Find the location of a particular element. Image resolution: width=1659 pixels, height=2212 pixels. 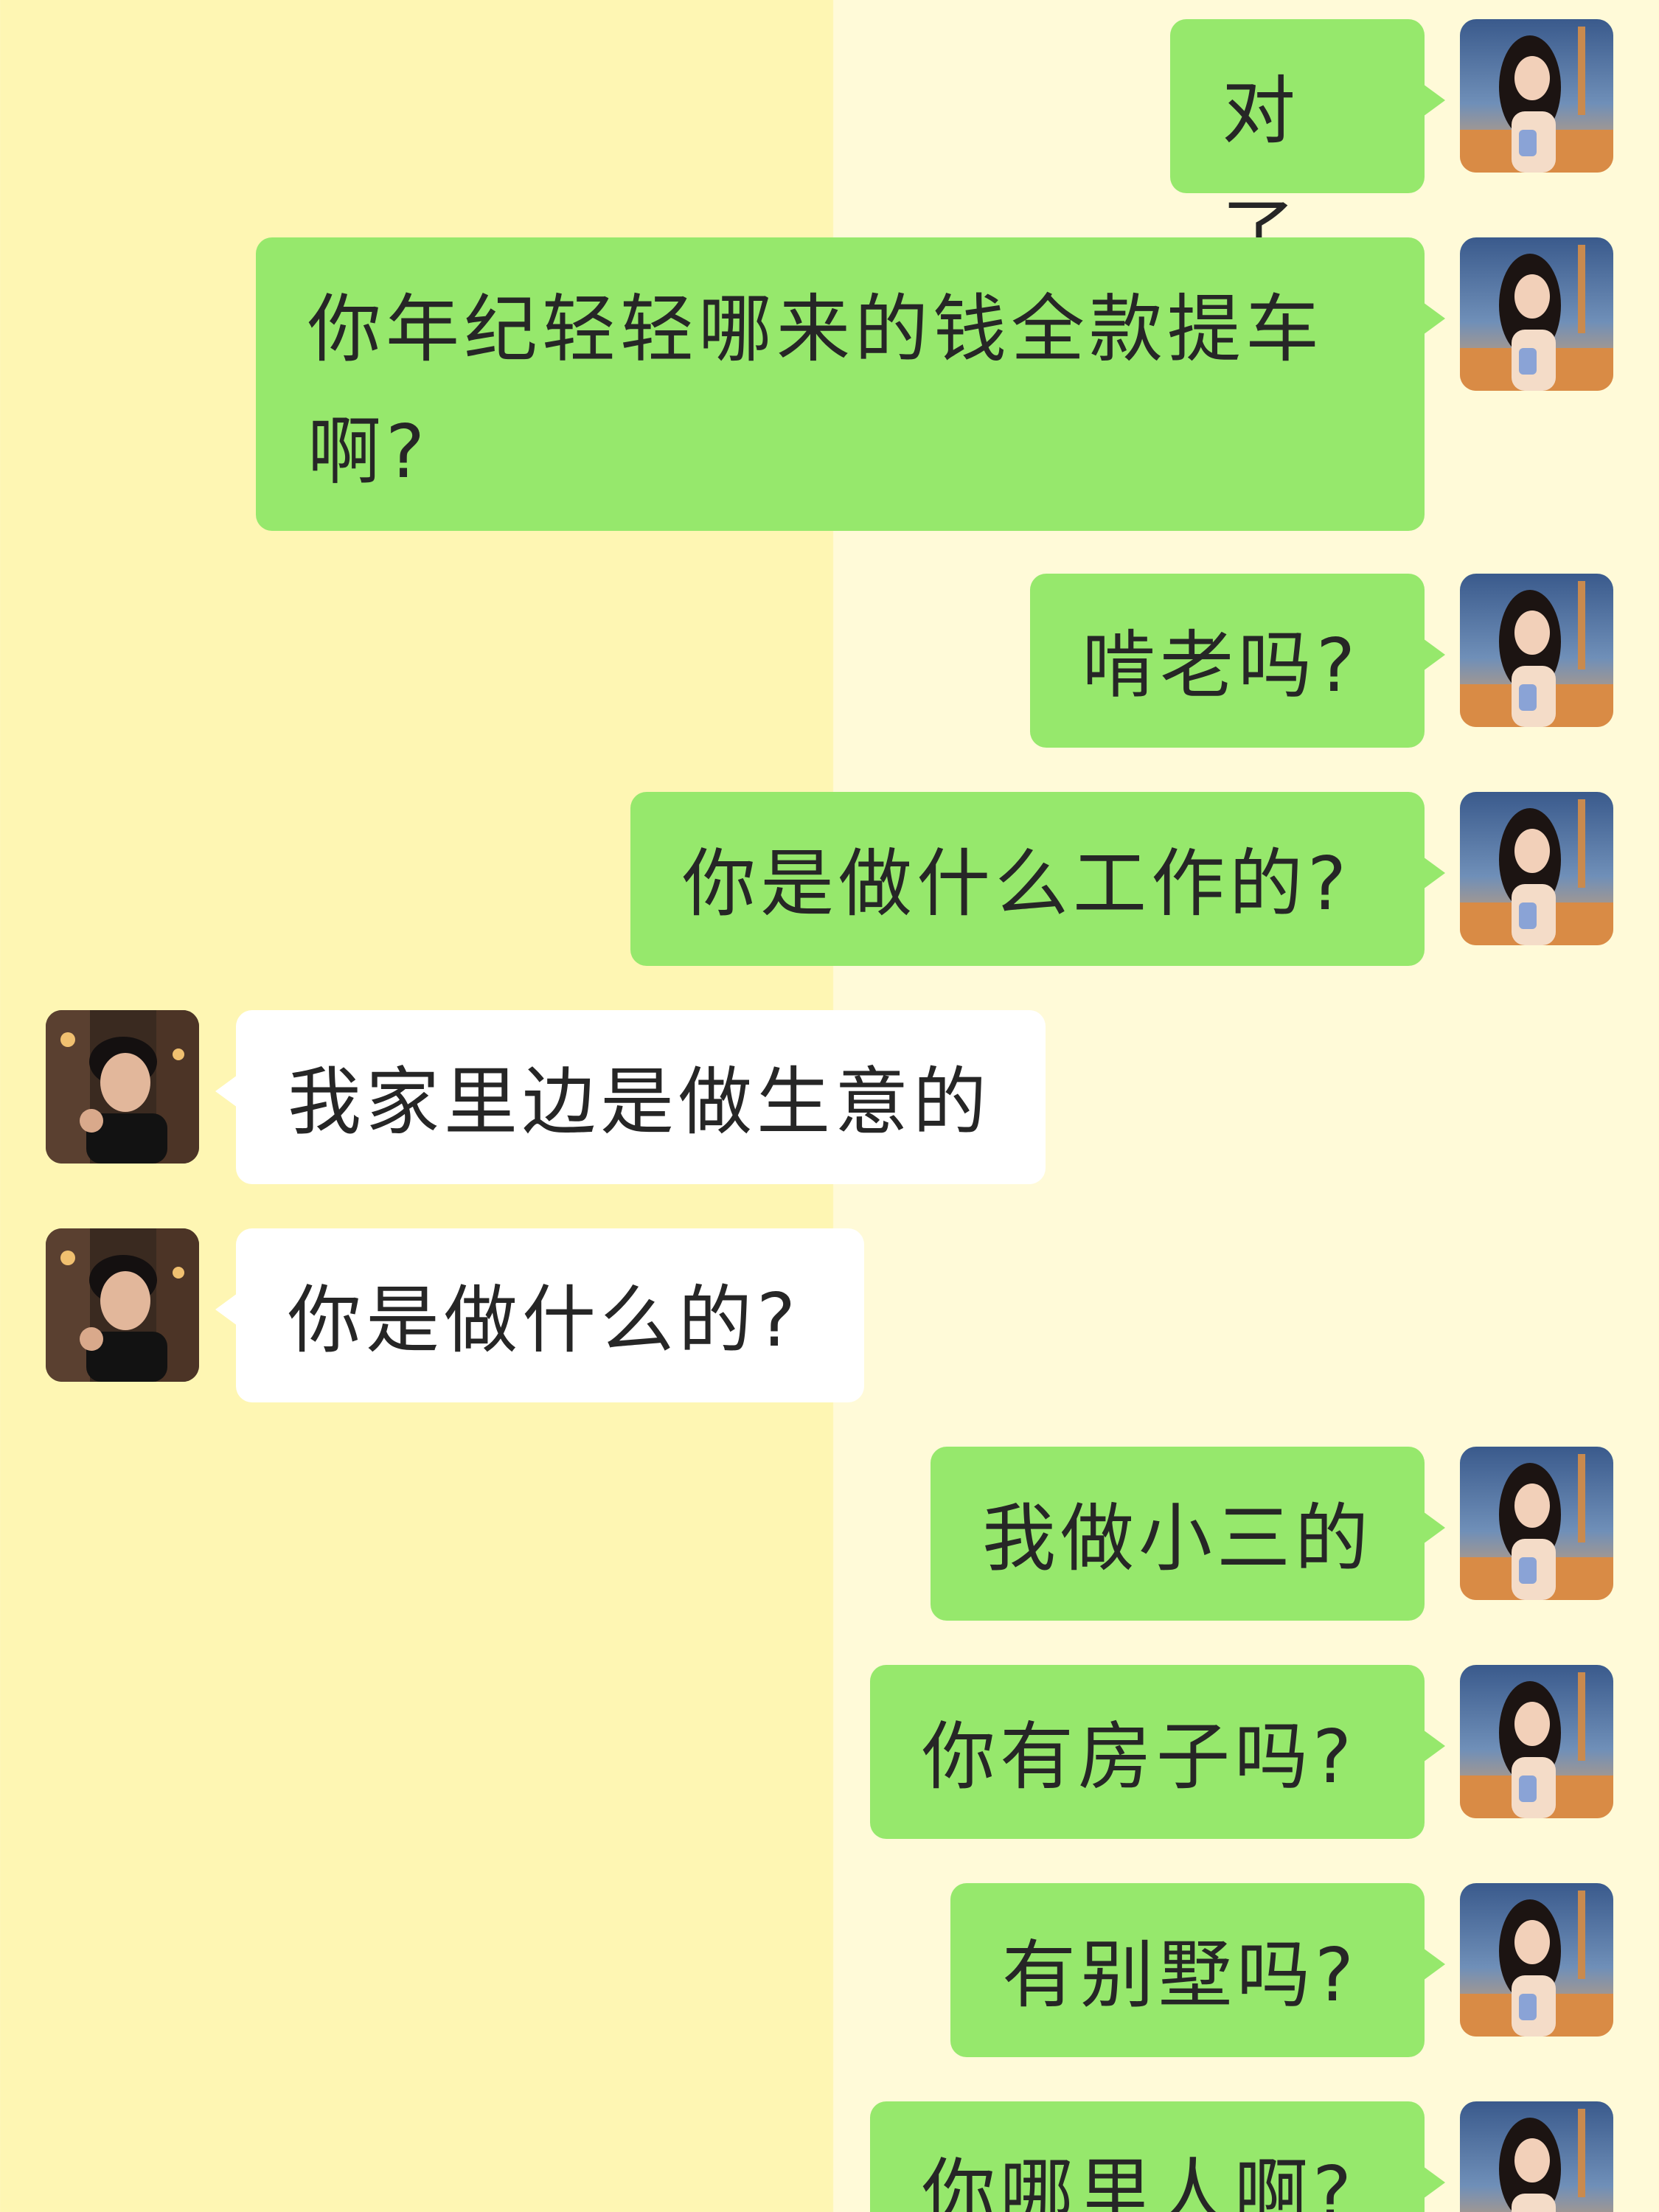

message-bubble-outgoing: 对了 is located at coordinates (1307, 147).